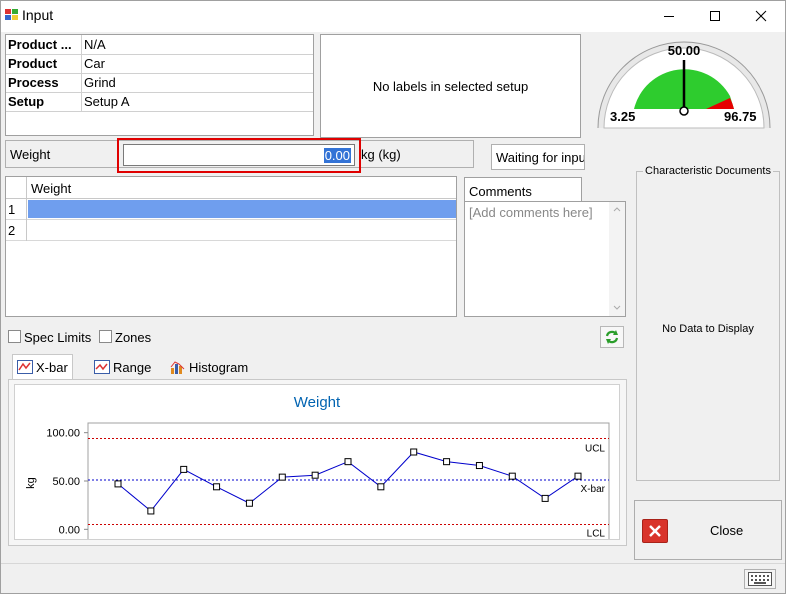 Image resolution: width=786 pixels, height=594 pixels. What do you see at coordinates (740, 116) in the screenshot?
I see `gauge-max: 96.75` at bounding box center [740, 116].